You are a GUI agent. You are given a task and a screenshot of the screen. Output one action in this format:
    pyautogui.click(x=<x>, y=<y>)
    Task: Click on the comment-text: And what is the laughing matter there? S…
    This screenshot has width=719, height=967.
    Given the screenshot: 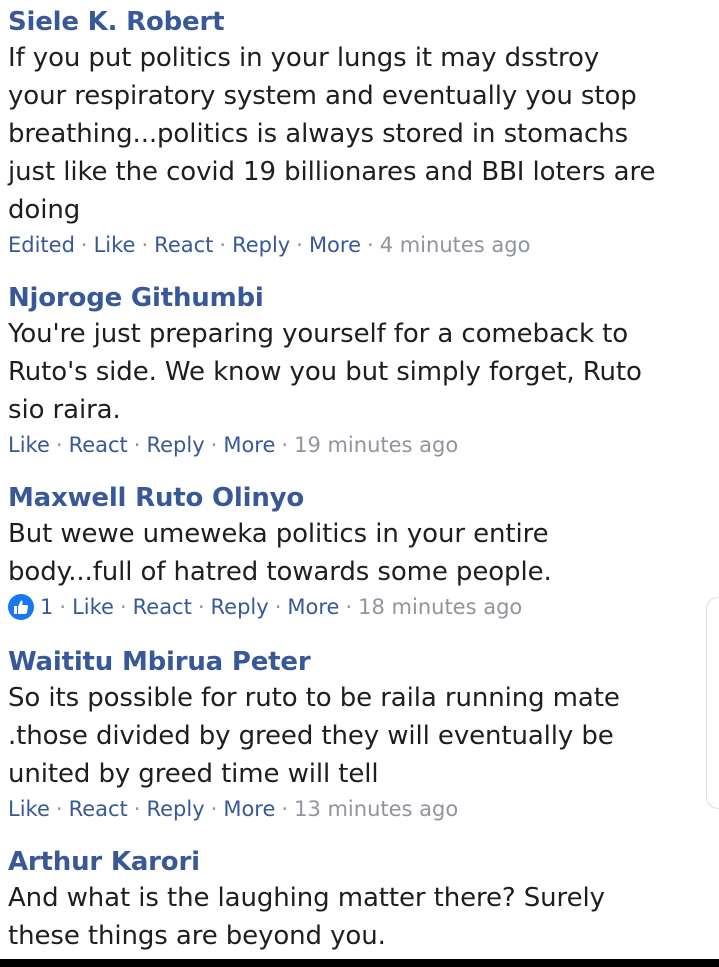 What is the action you would take?
    pyautogui.click(x=306, y=917)
    